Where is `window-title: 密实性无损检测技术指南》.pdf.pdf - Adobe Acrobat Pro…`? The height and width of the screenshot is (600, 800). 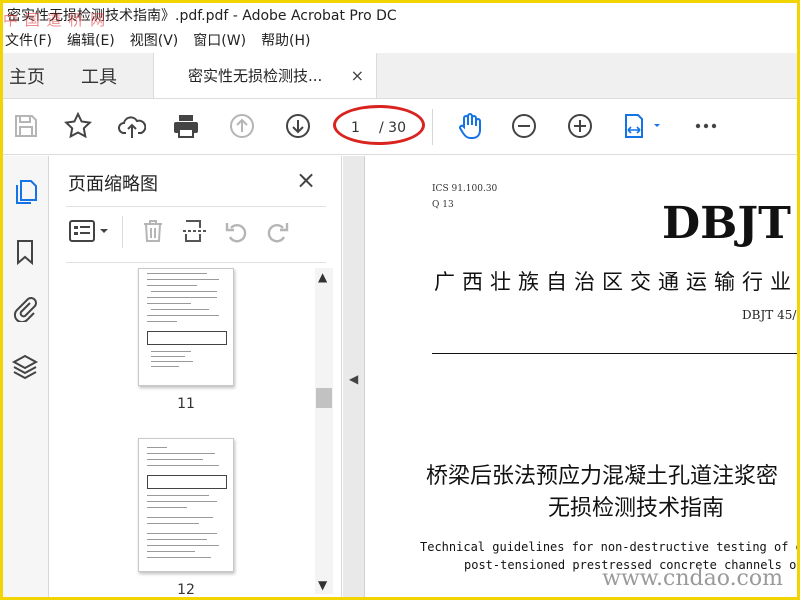 window-title: 密实性无损检测技术指南》.pdf.pdf - Adobe Acrobat Pro… is located at coordinates (202, 16).